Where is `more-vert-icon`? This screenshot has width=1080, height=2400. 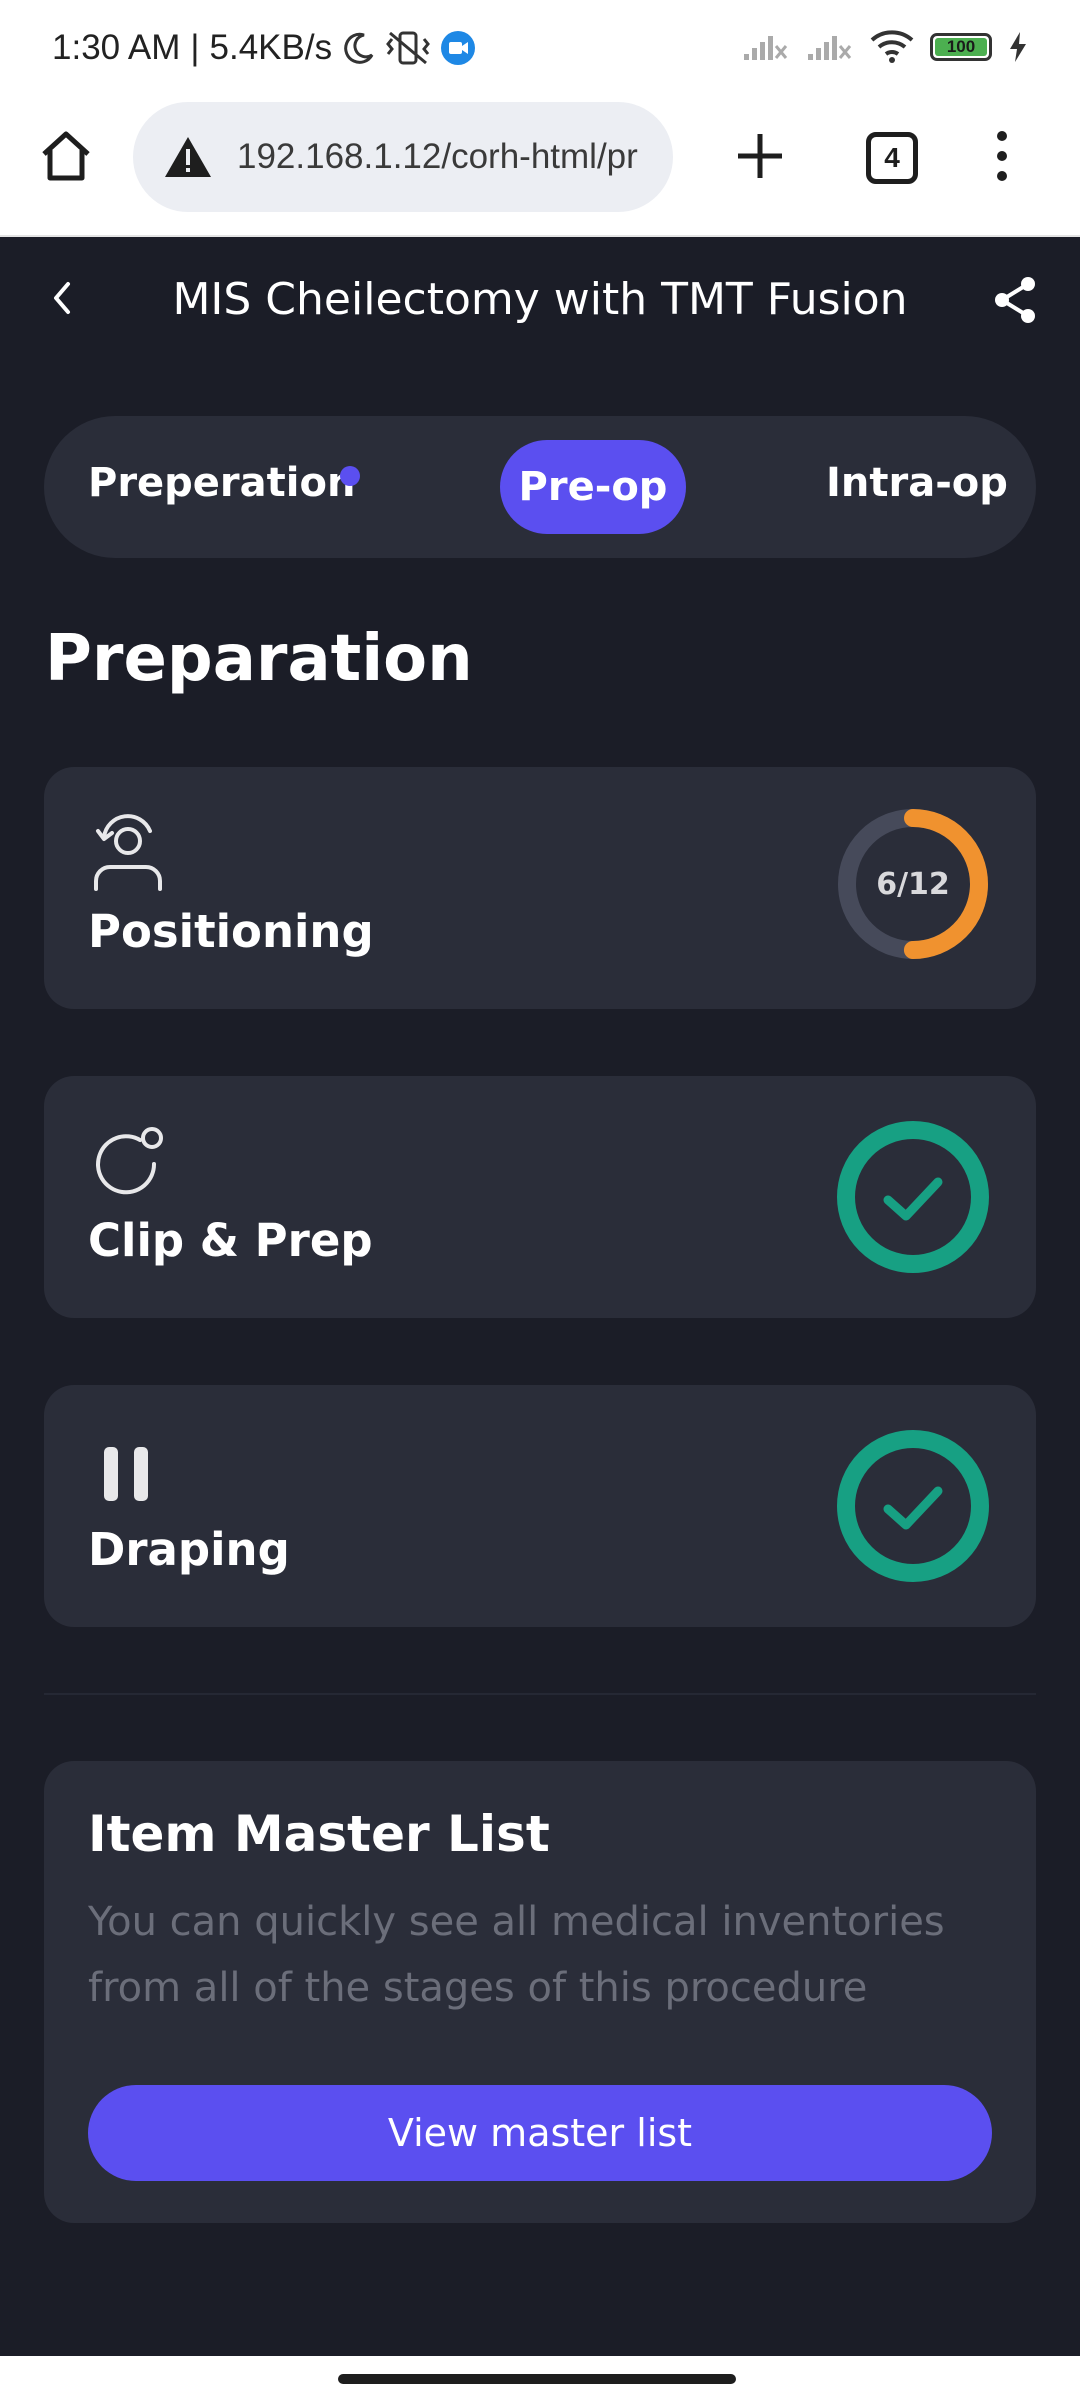
more-vert-icon is located at coordinates (1002, 156).